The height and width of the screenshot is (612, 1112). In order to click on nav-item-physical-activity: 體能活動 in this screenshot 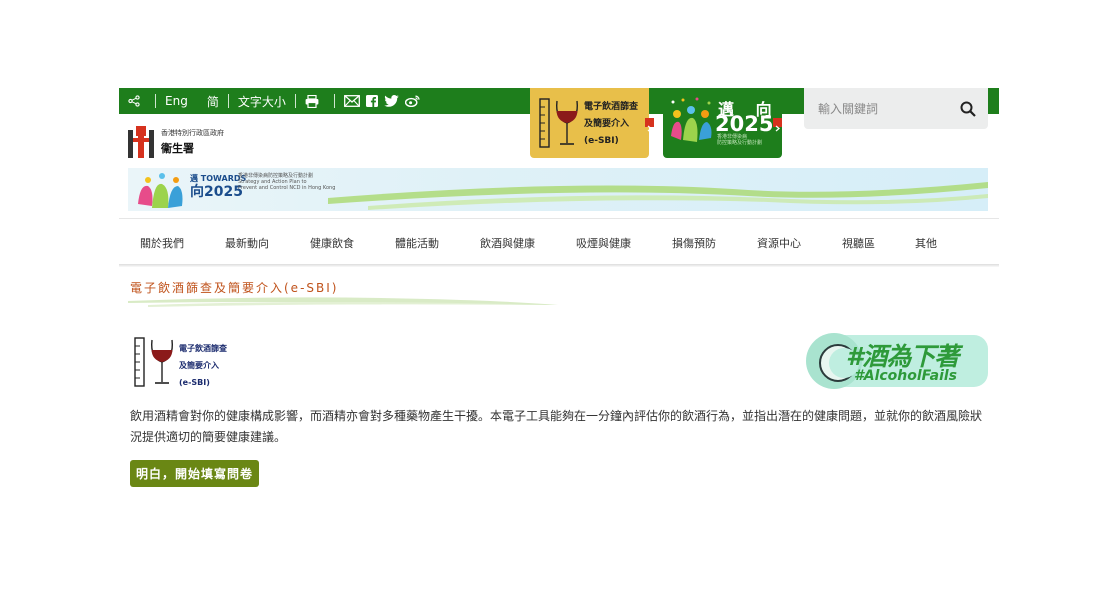, I will do `click(417, 243)`.